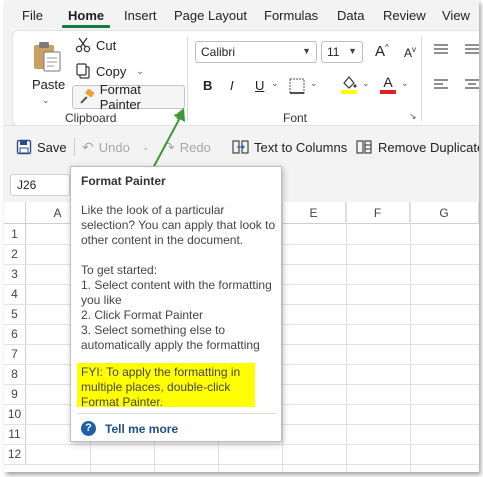 Image resolution: width=483 pixels, height=477 pixels. I want to click on row-header-9: 9, so click(15, 394).